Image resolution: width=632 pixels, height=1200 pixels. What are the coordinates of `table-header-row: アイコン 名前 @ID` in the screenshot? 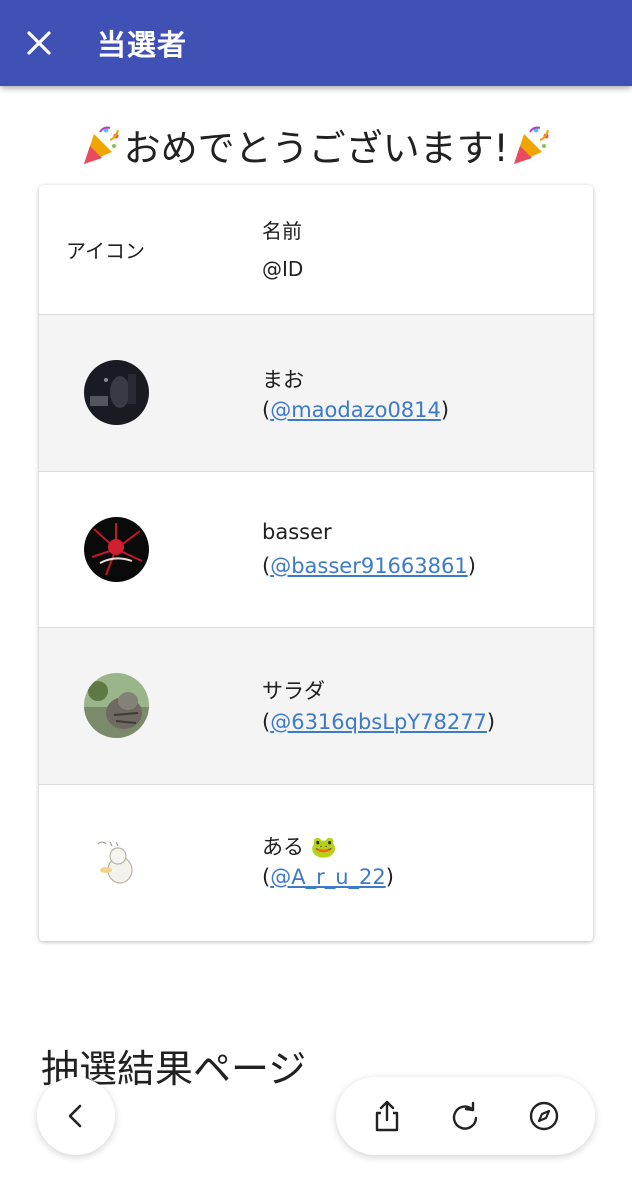 It's located at (316, 250).